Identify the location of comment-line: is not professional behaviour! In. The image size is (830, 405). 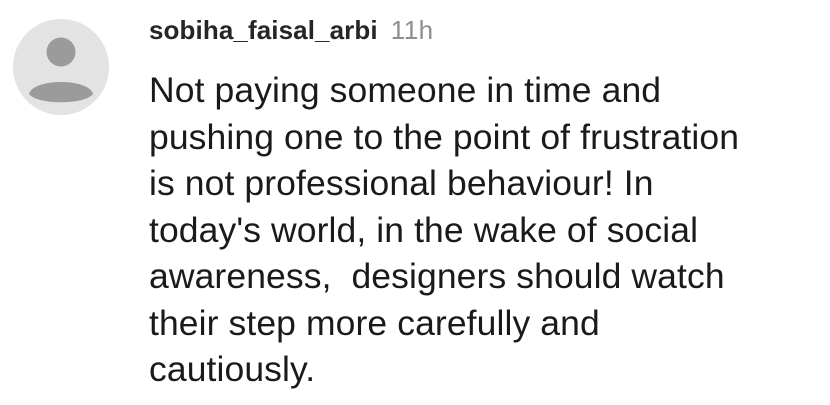
(401, 183).